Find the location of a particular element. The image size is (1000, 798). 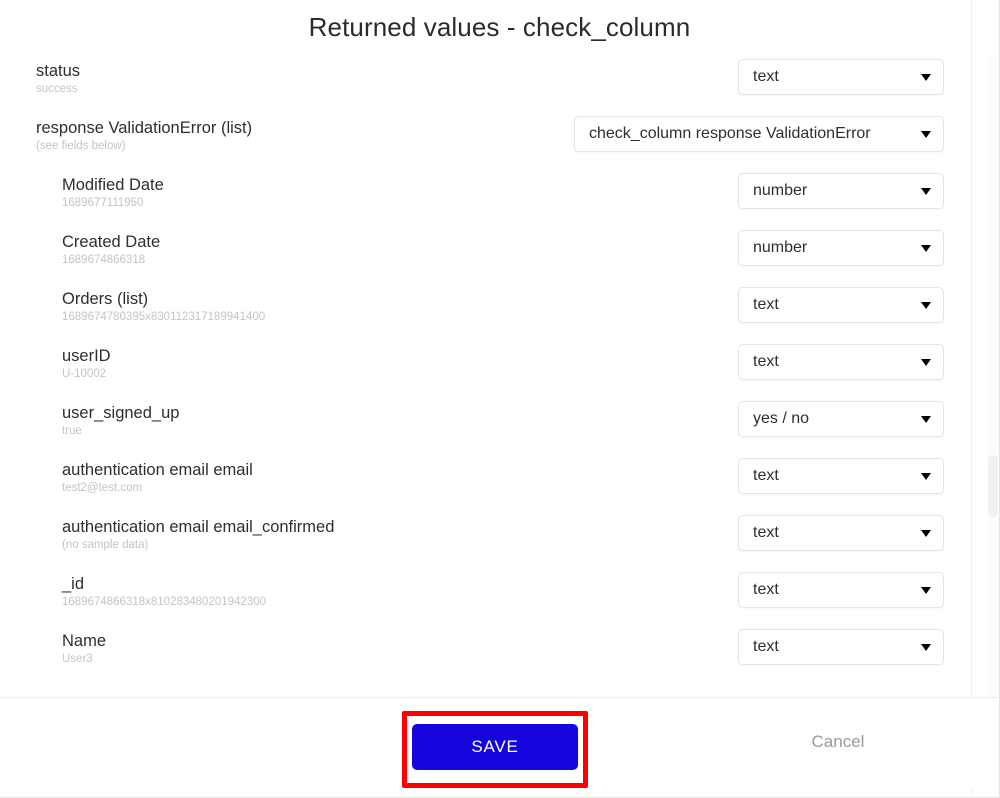

field-label-group: userID U-10002 is located at coordinates (86, 364).